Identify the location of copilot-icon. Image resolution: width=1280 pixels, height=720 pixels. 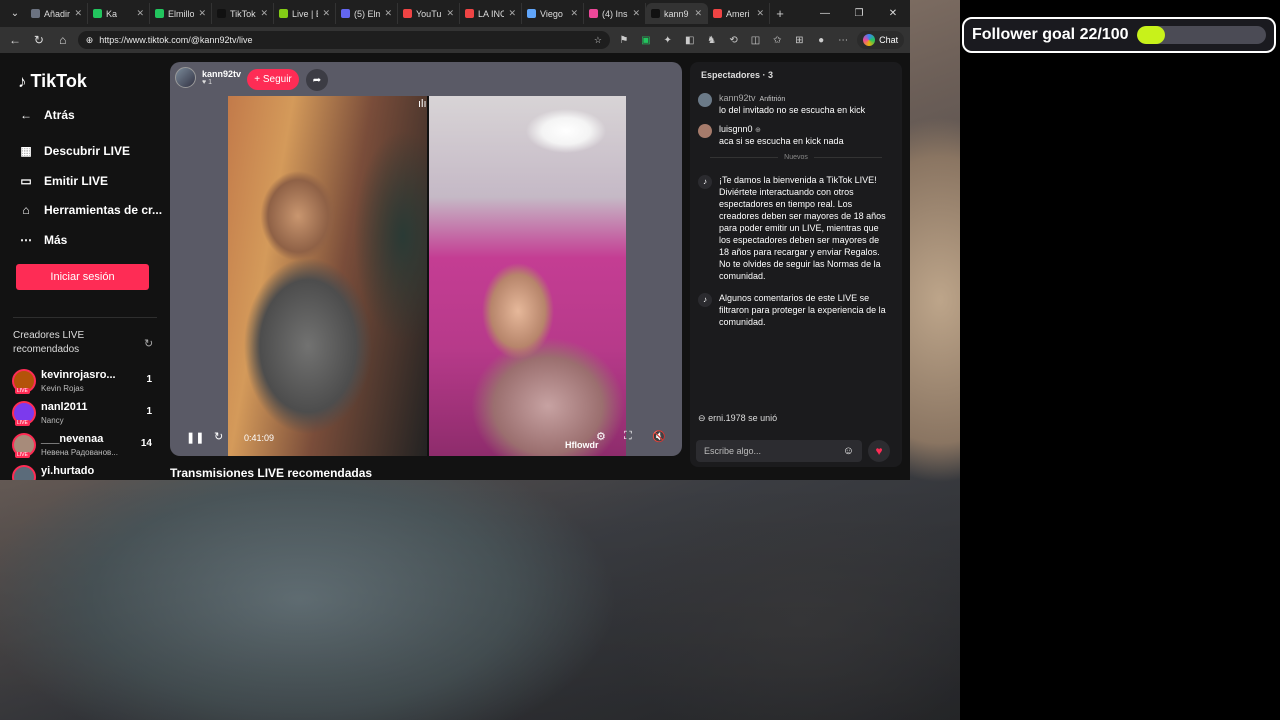
(869, 40).